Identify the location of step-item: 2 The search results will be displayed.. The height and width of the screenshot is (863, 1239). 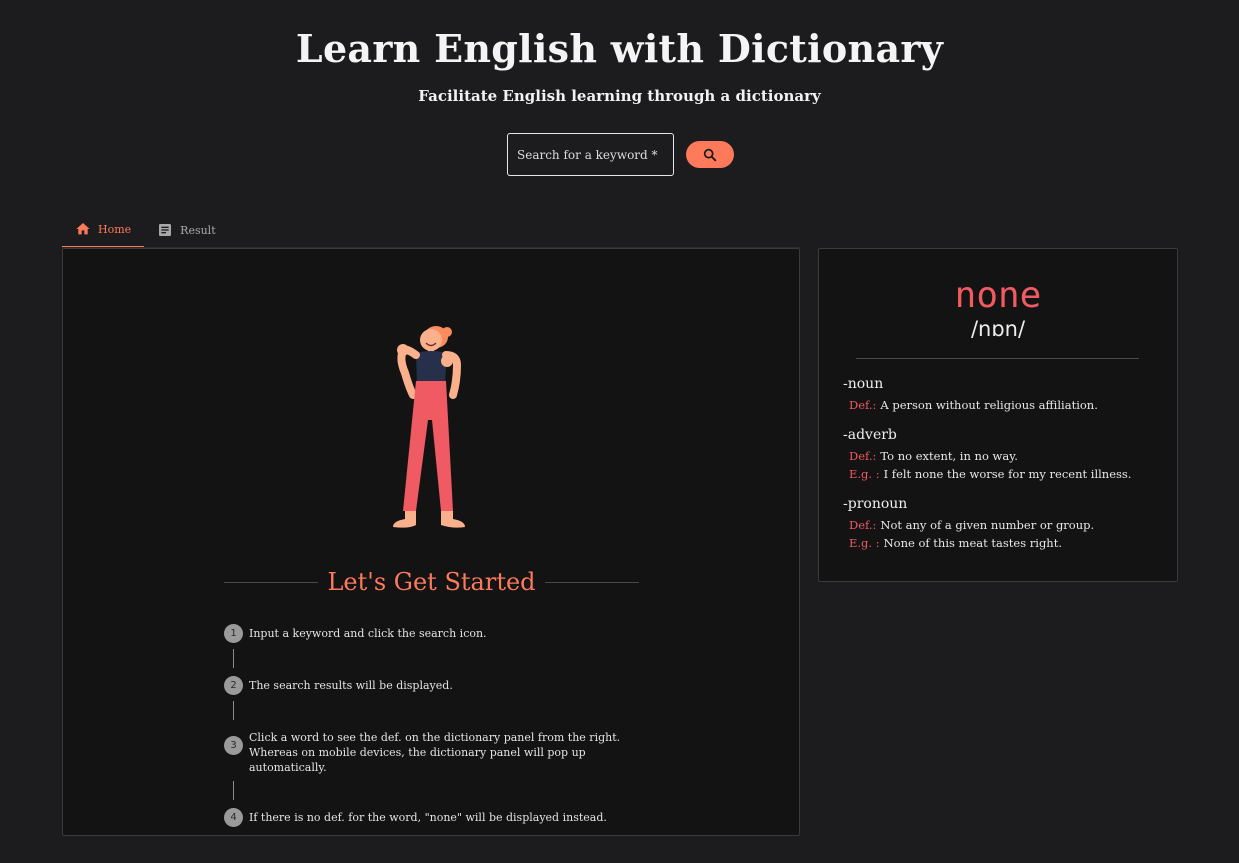
(434, 685).